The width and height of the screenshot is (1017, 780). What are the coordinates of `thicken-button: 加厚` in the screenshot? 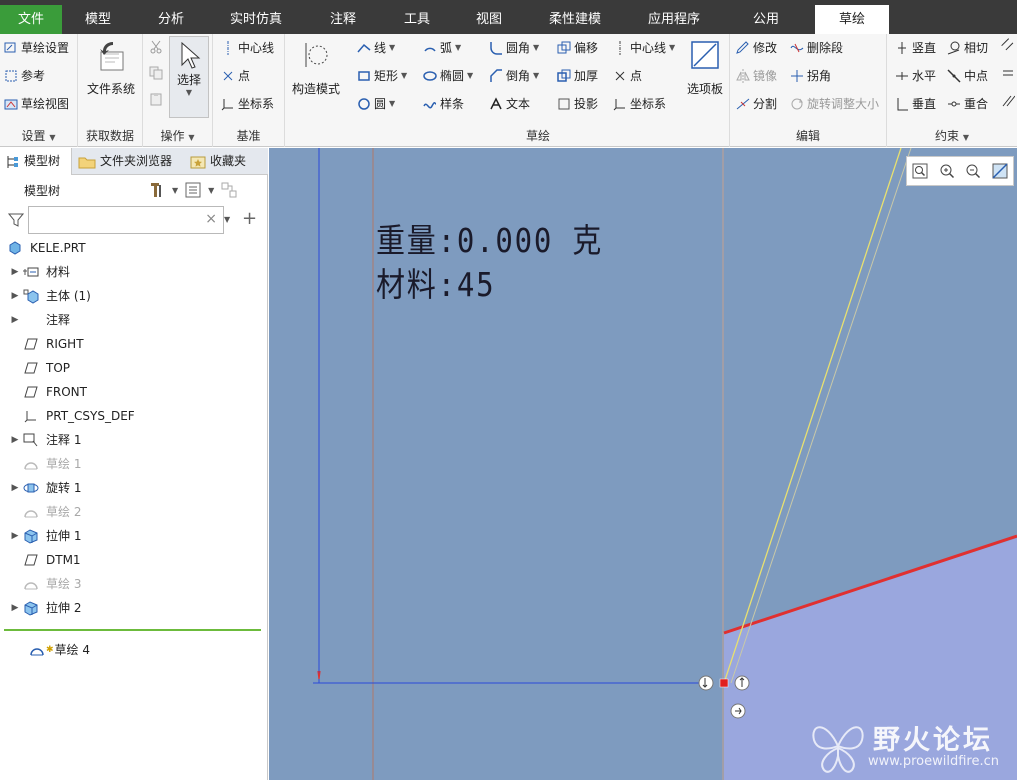 It's located at (577, 76).